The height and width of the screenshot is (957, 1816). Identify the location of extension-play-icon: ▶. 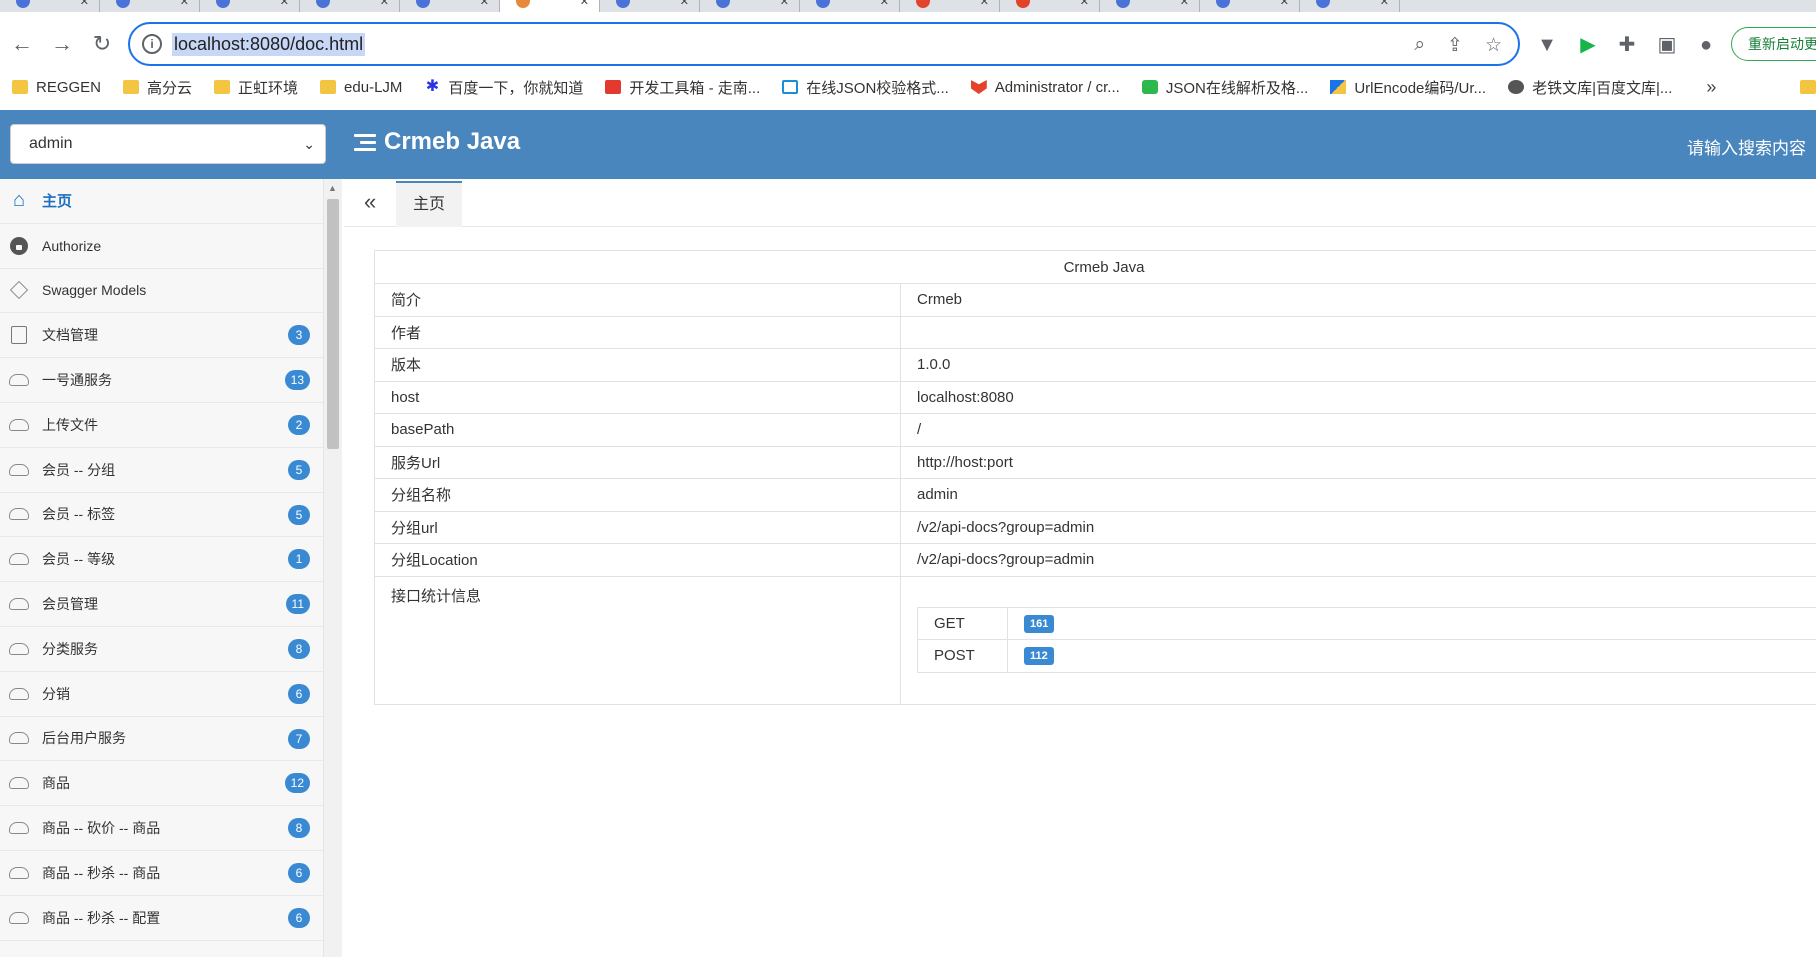
(1588, 45).